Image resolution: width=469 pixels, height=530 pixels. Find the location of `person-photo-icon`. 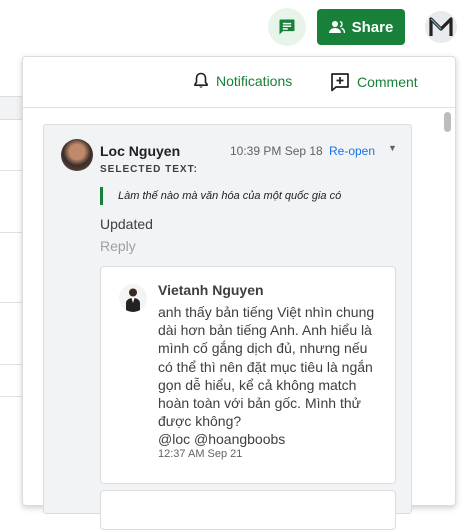

person-photo-icon is located at coordinates (133, 298).